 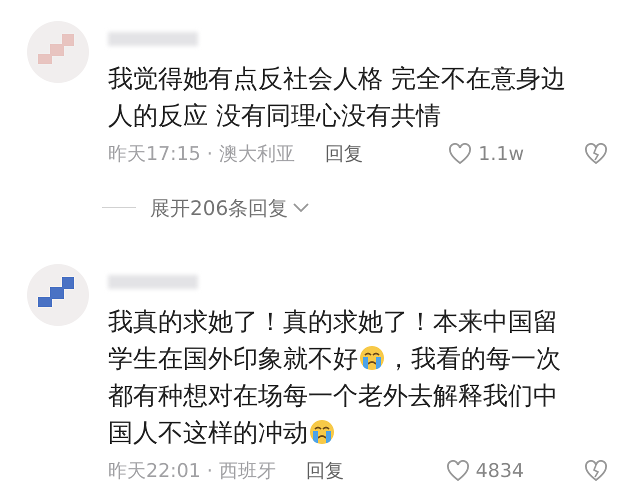 I want to click on comment-location: · 澳大利亚, so click(x=250, y=154).